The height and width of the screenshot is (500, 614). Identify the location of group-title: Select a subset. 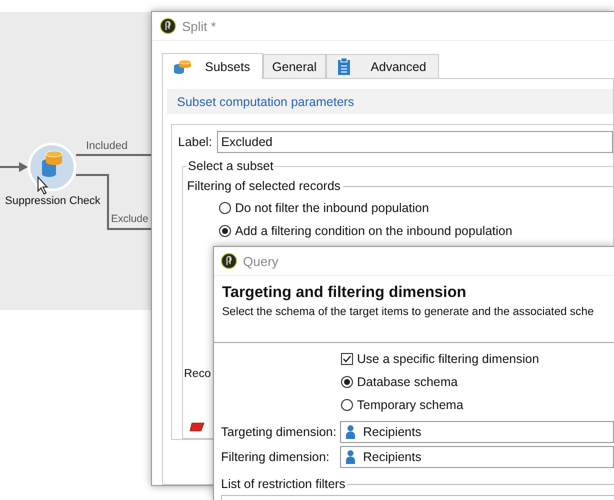
(230, 166).